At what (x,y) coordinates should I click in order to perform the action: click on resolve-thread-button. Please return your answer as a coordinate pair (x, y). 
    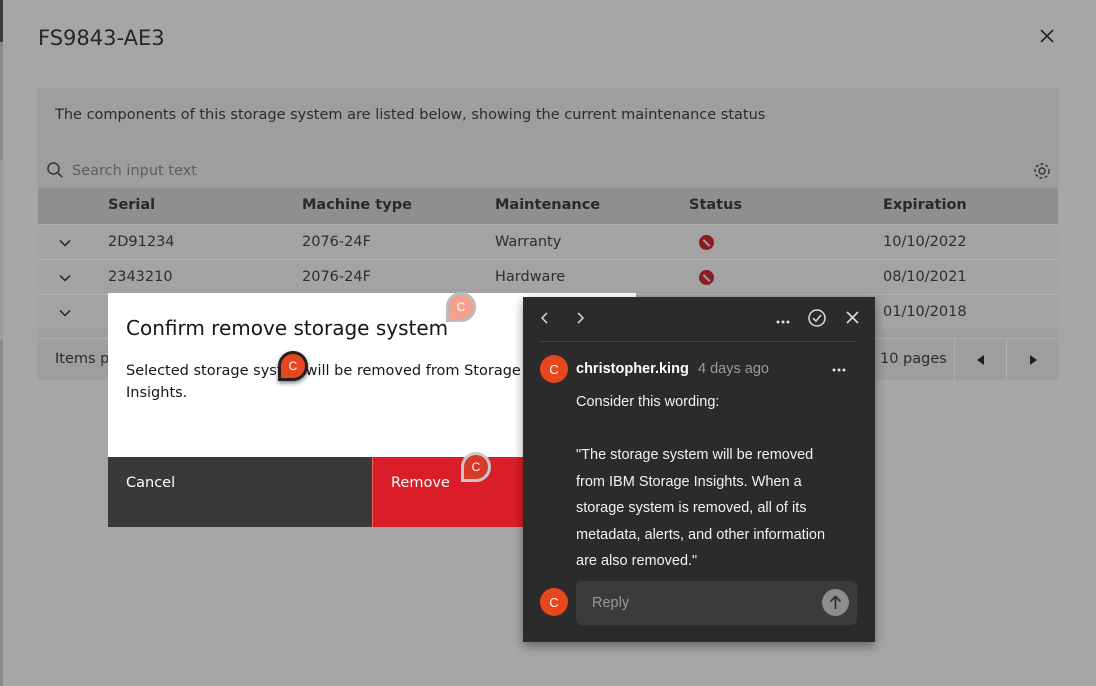
    Looking at the image, I should click on (817, 320).